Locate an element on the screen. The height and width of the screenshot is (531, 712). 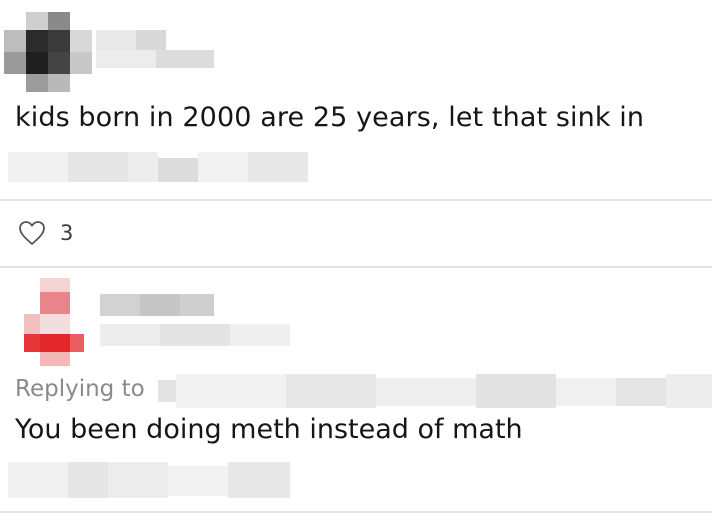
post-author-avatar is located at coordinates (48, 52).